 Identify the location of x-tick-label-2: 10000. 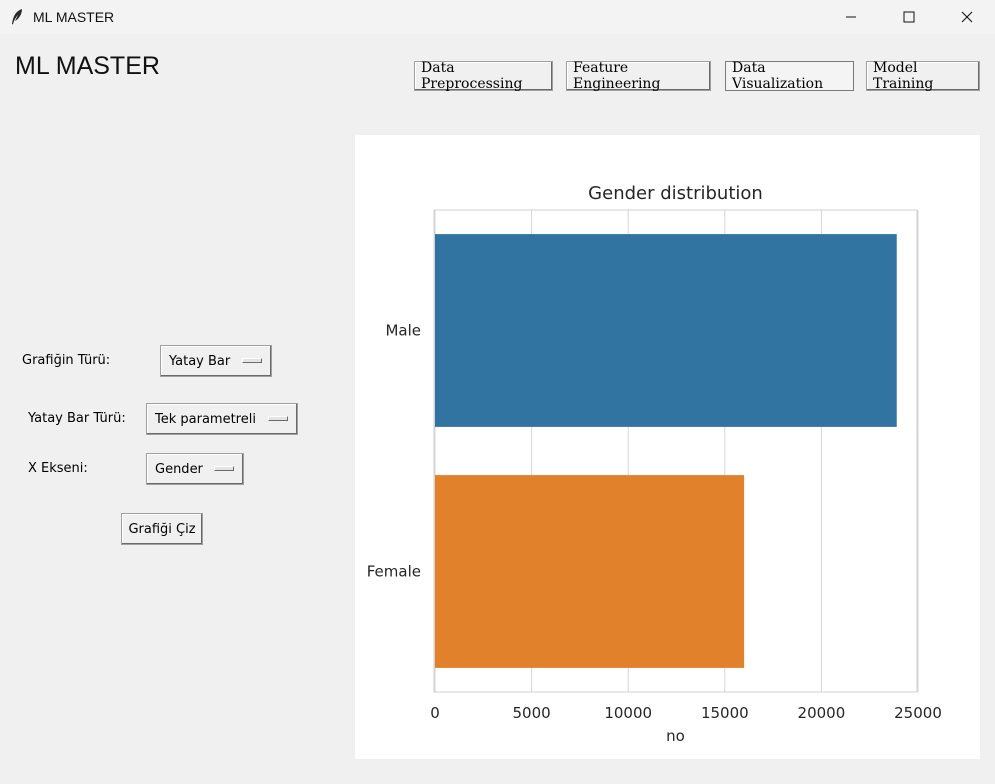
(628, 713).